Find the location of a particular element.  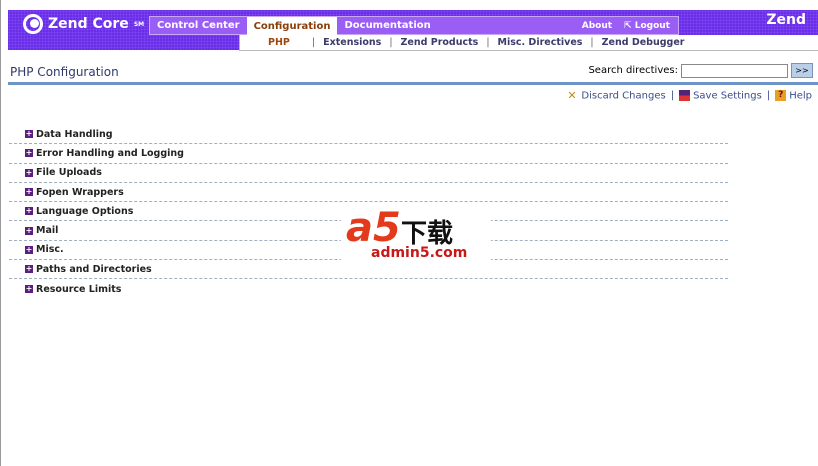

section-label: Data Handling is located at coordinates (74, 134).